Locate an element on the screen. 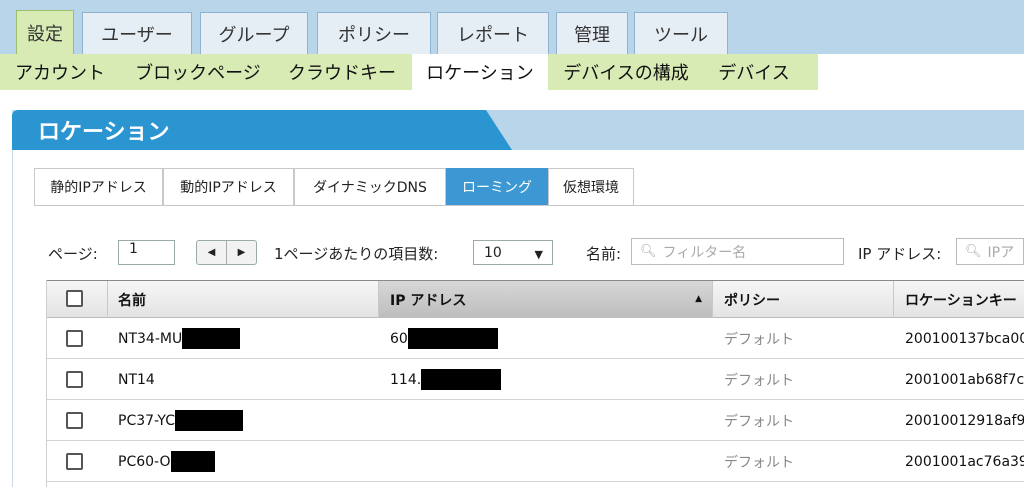 This screenshot has width=1024, height=487. subtab-label: 動的IPアドレス is located at coordinates (228, 188).